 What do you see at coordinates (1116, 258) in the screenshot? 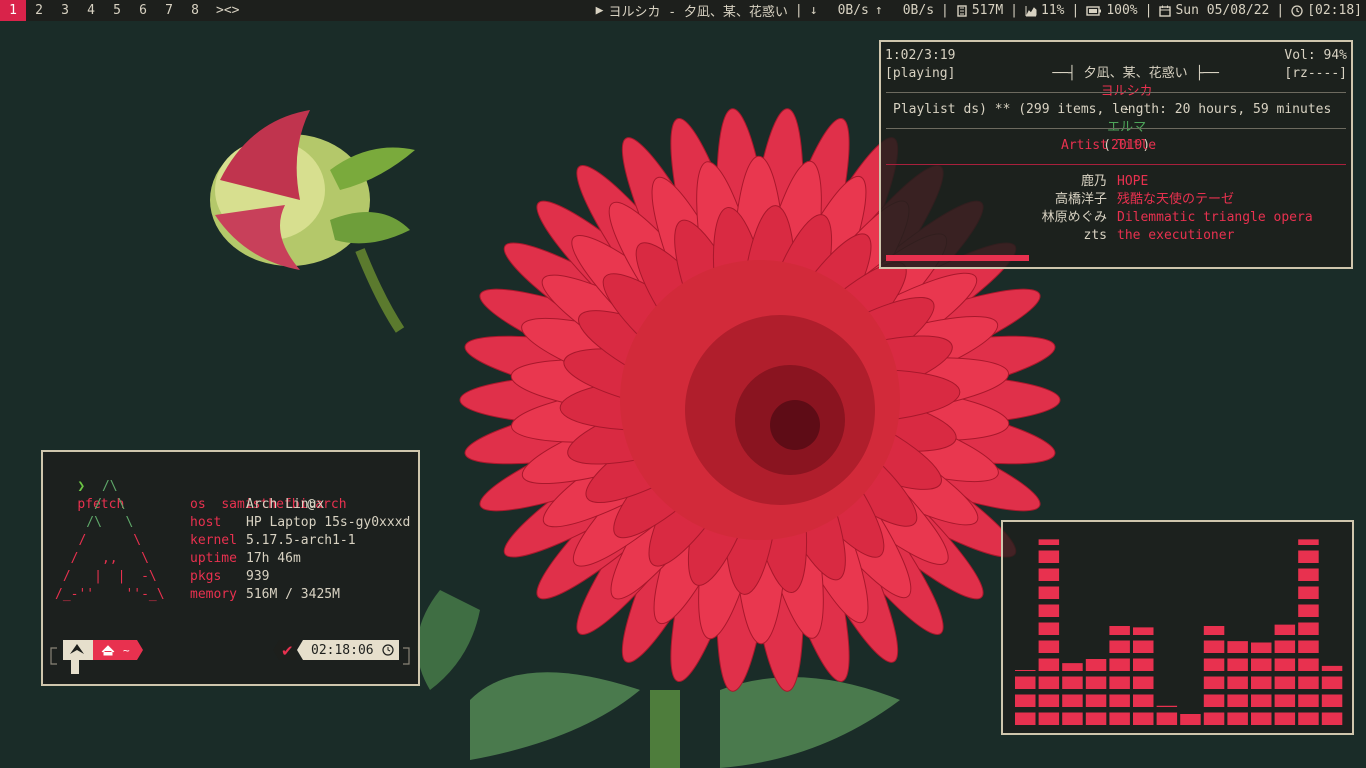
I see `progress-bar` at bounding box center [1116, 258].